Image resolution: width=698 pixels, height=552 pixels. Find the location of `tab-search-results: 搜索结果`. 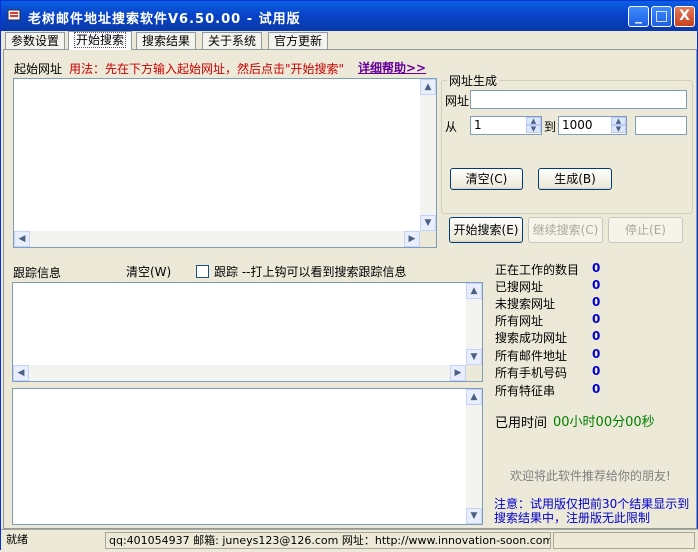

tab-search-results: 搜索结果 is located at coordinates (166, 40).